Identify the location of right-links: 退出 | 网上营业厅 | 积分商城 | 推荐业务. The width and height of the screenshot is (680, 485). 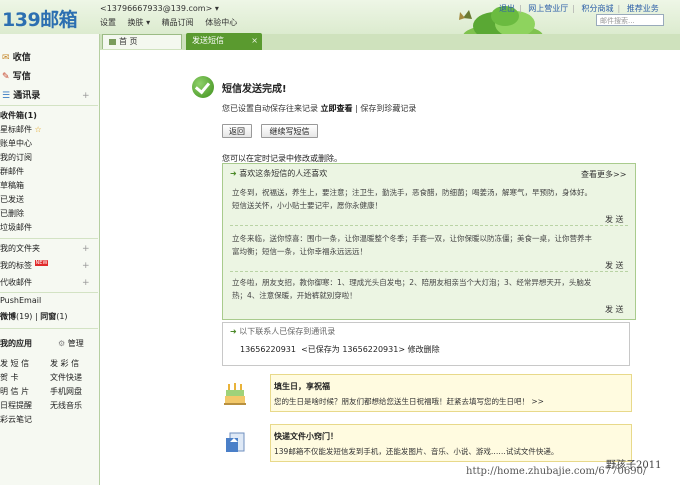
(579, 8).